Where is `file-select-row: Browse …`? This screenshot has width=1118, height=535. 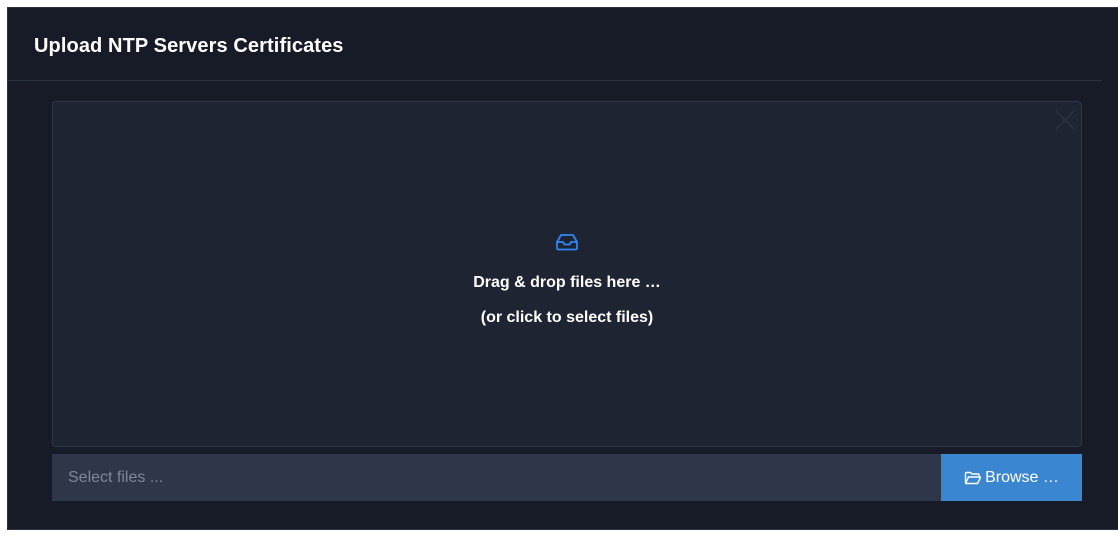
file-select-row: Browse … is located at coordinates (567, 477).